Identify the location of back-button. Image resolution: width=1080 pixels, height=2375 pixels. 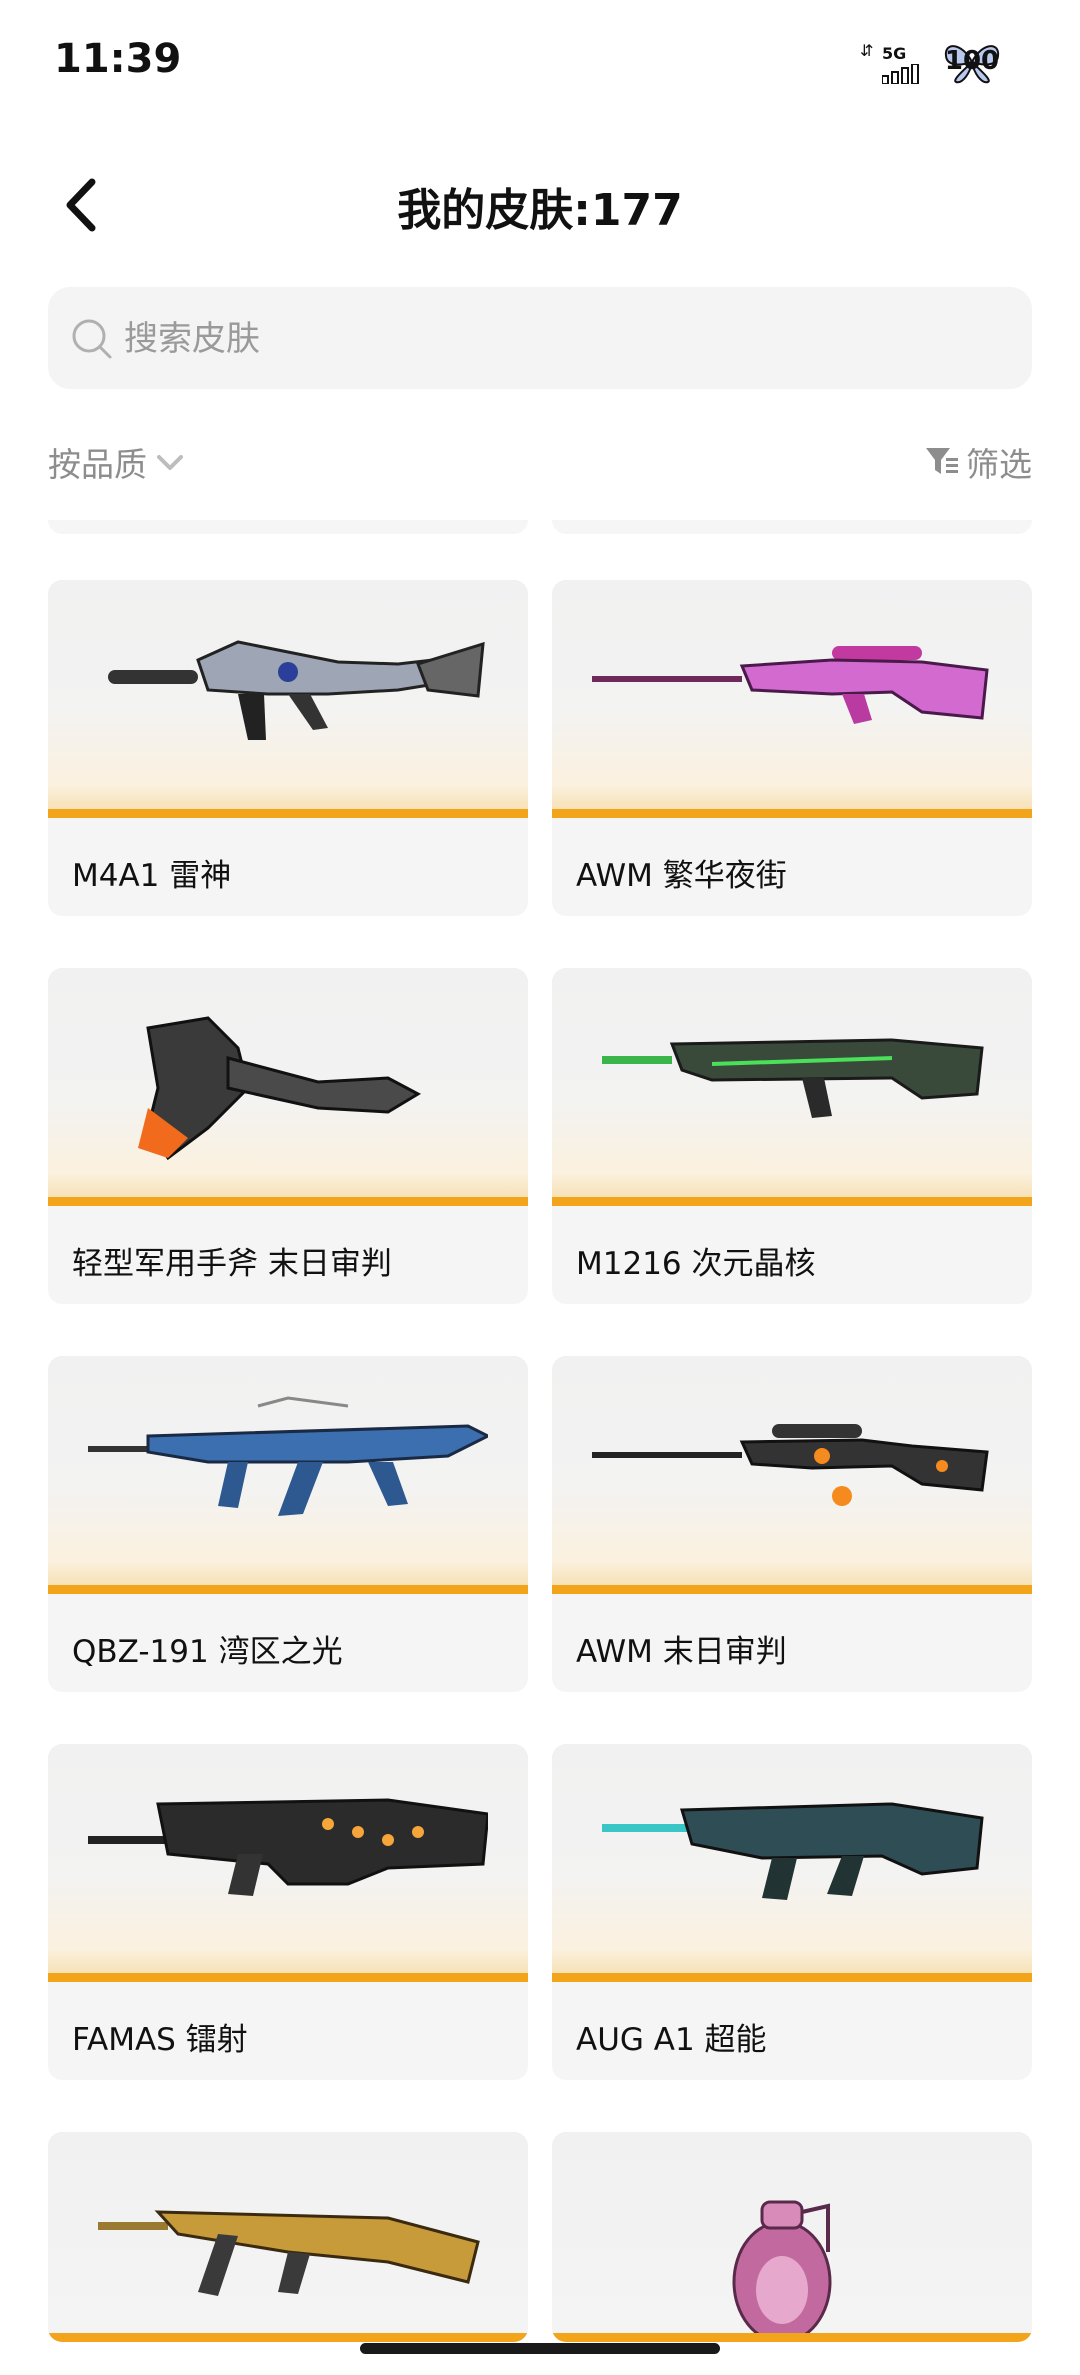
(85, 205).